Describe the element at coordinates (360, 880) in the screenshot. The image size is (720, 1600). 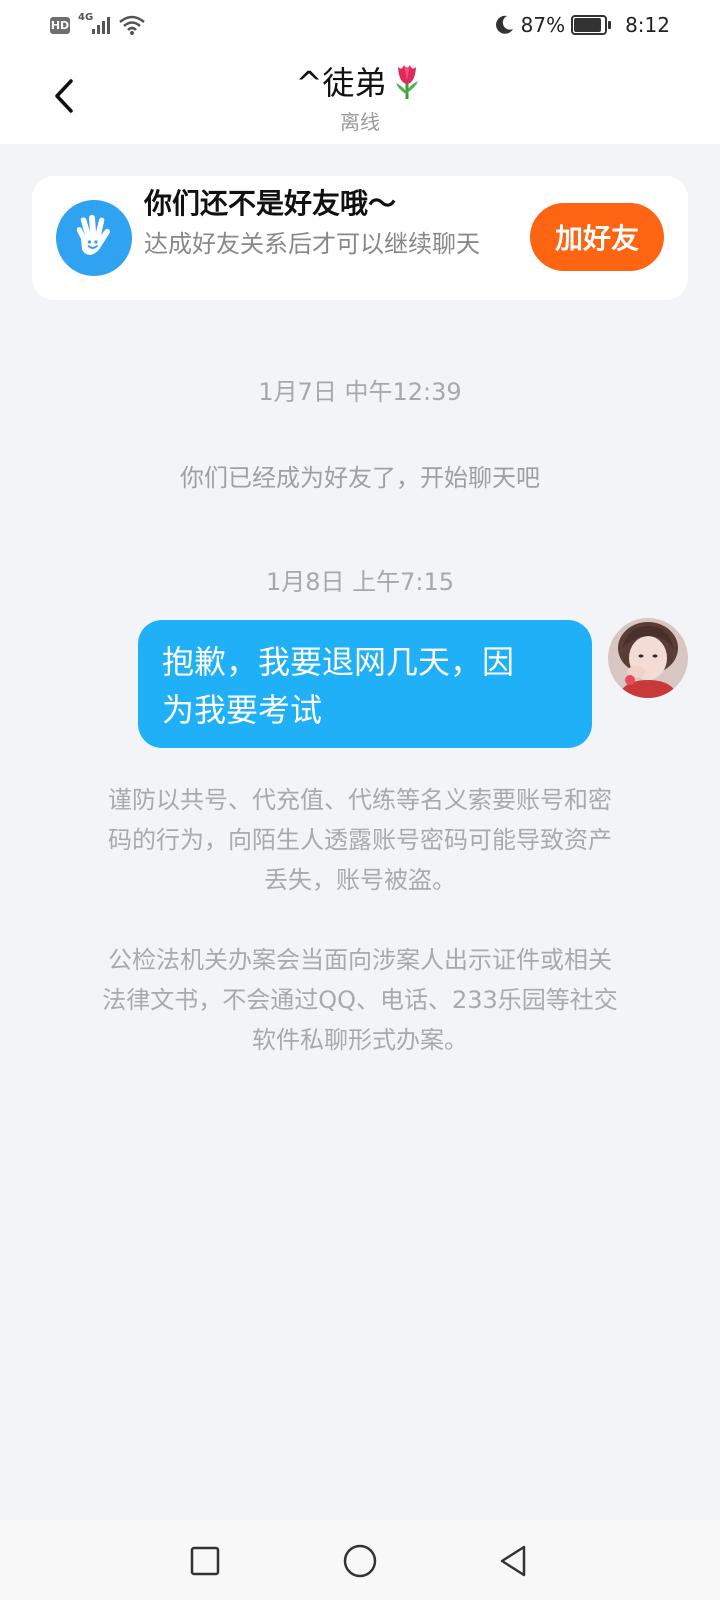
I see `notice-line: 丢失，账号被盗。` at that location.